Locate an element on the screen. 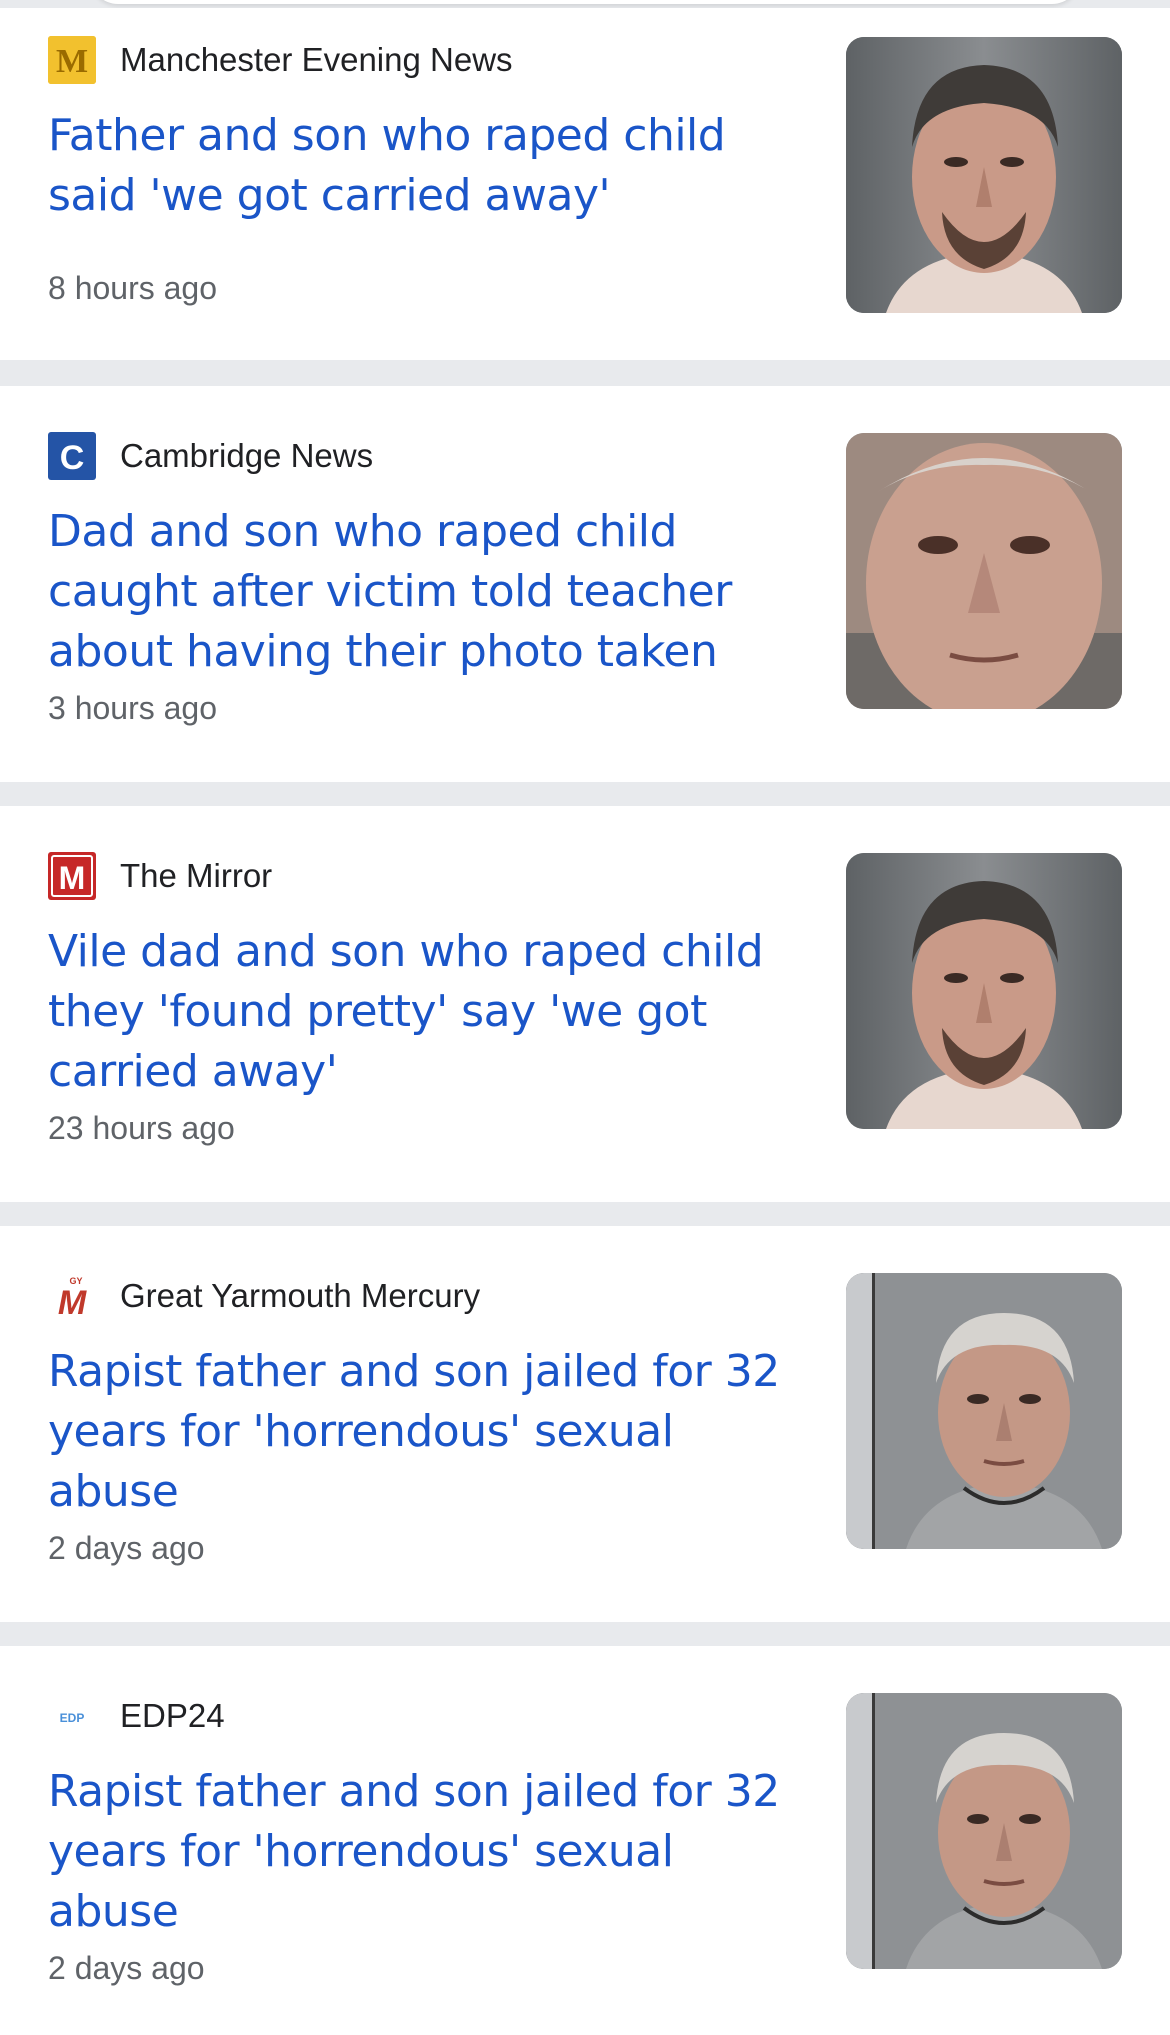 This screenshot has height=2035, width=1170. source-name: EDP24 is located at coordinates (172, 1715).